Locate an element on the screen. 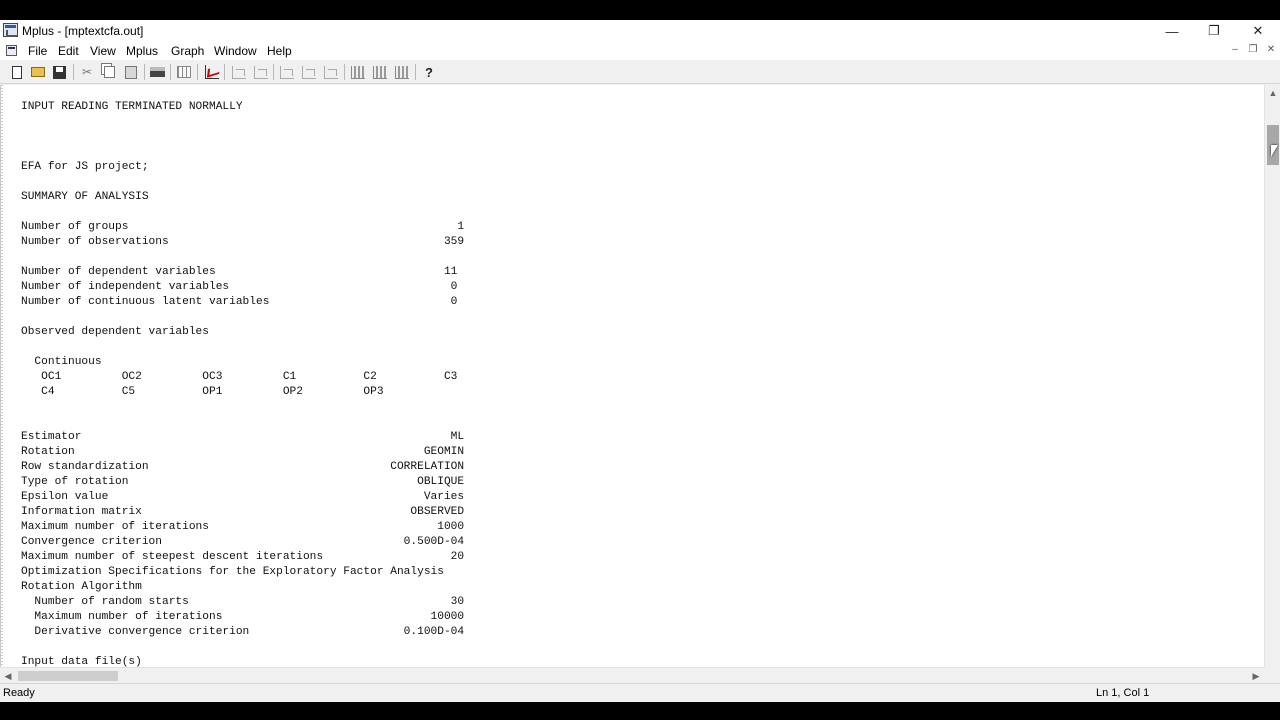 This screenshot has height=720, width=1280. status-text: Ready is located at coordinates (19, 693).